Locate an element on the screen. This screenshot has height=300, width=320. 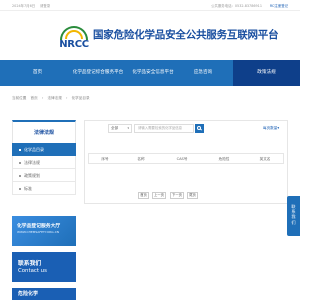
sidebar-item-standards: 标准 is located at coordinates (44, 188).